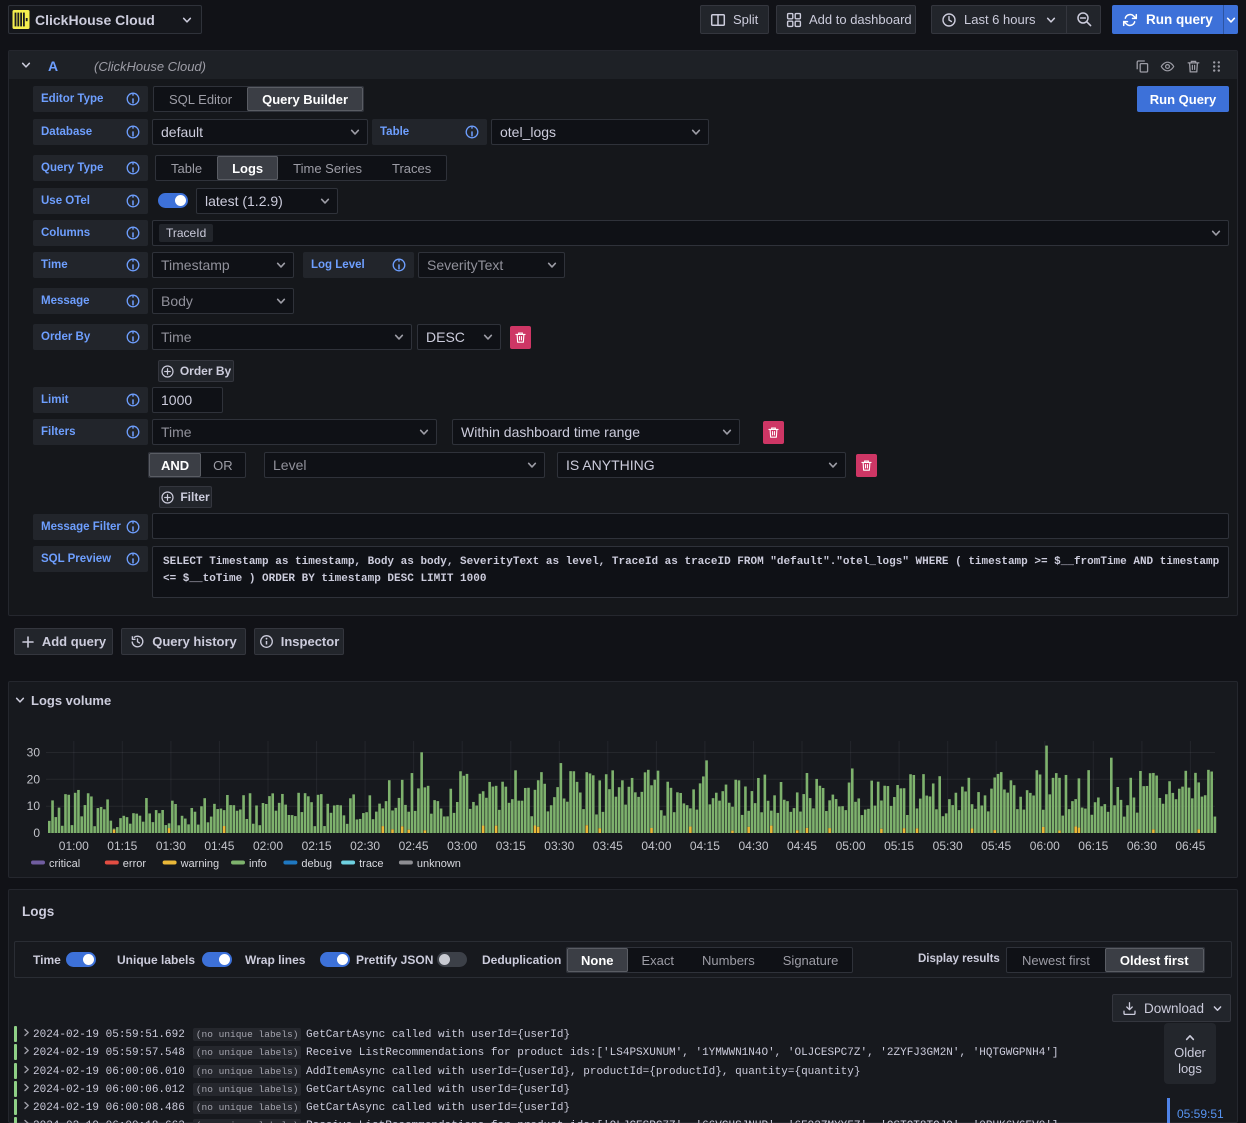 This screenshot has width=1246, height=1123. Describe the element at coordinates (34, 779) in the screenshot. I see `svg-text: 20` at that location.